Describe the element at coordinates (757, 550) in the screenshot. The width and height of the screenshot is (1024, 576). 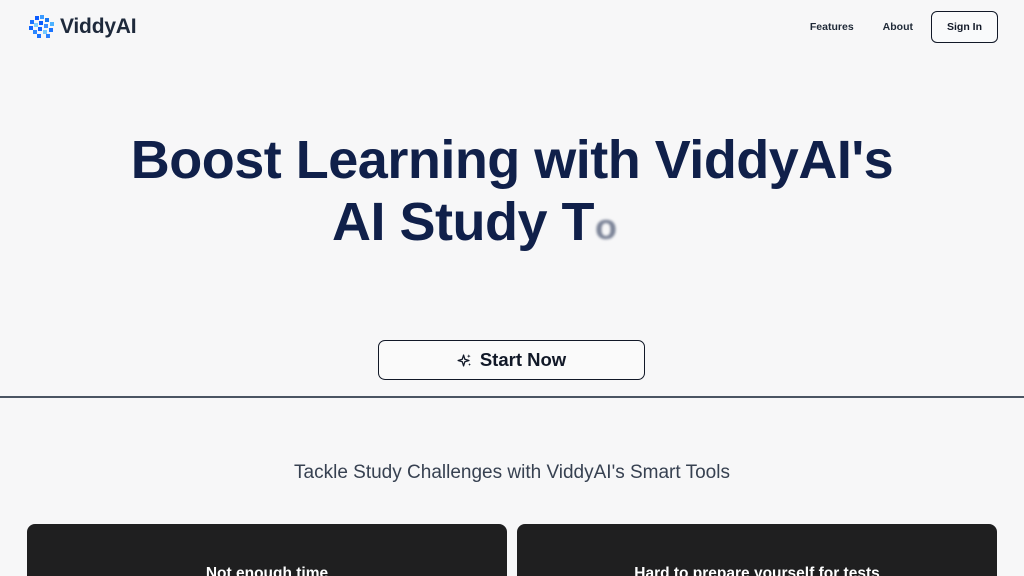
I see `challenge-card-test-preparation: Hard to prepare yourself for tests` at that location.